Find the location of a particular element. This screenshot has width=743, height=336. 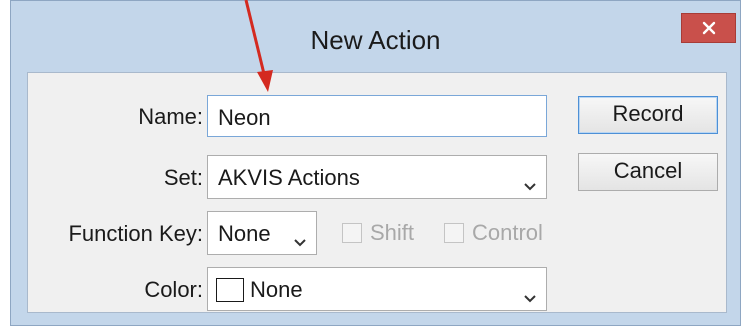

function-key-select: None is located at coordinates (262, 233).